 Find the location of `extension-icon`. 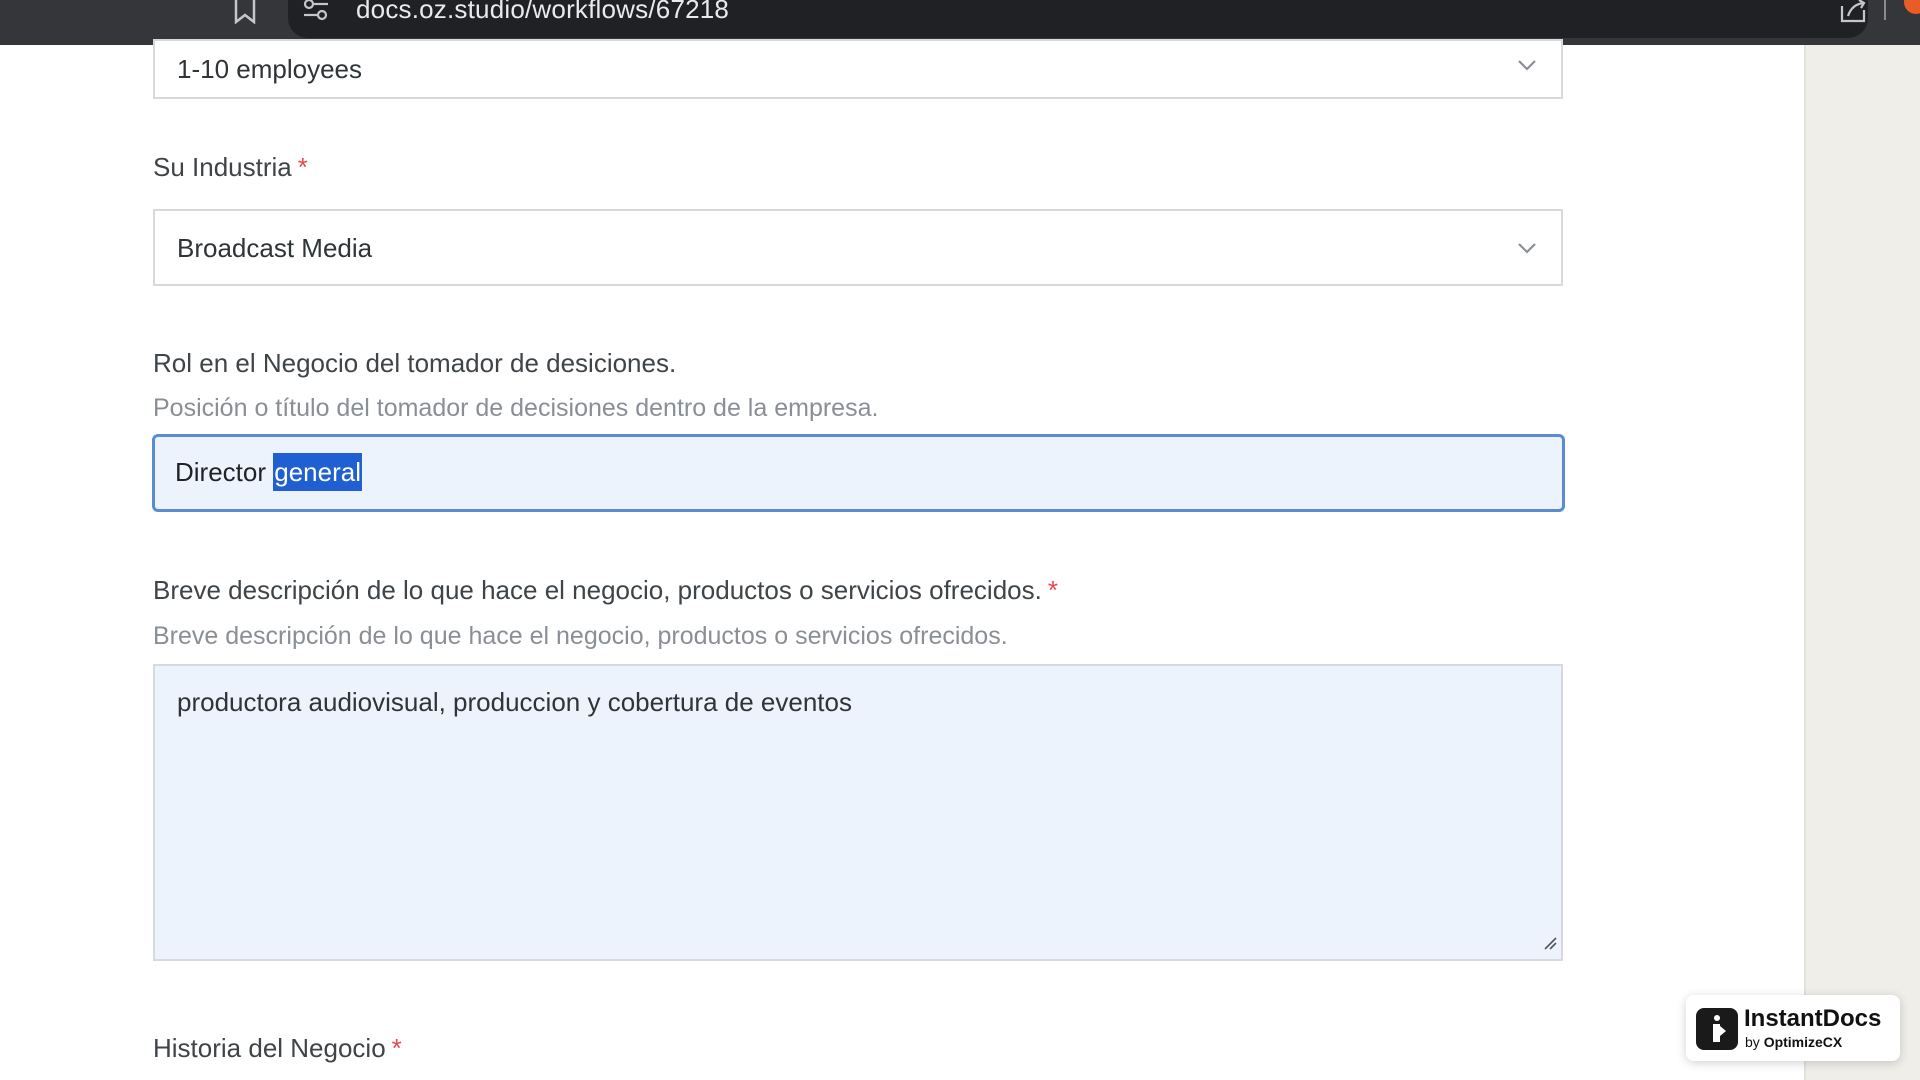

extension-icon is located at coordinates (1912, 7).